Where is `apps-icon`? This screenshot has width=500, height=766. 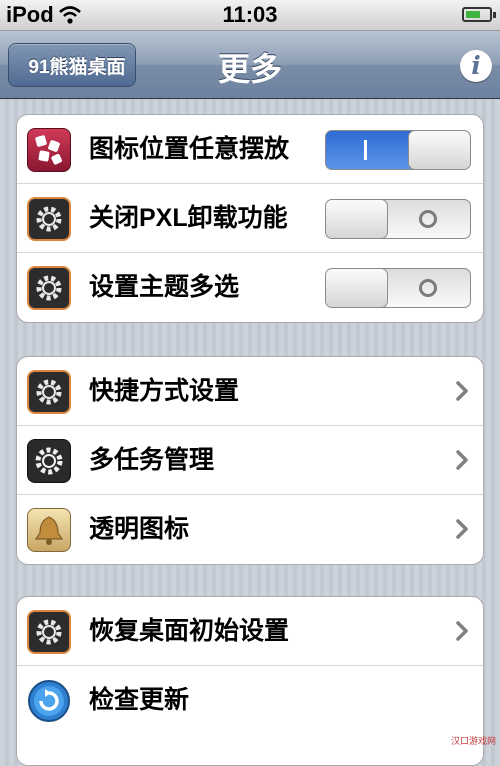 apps-icon is located at coordinates (49, 150).